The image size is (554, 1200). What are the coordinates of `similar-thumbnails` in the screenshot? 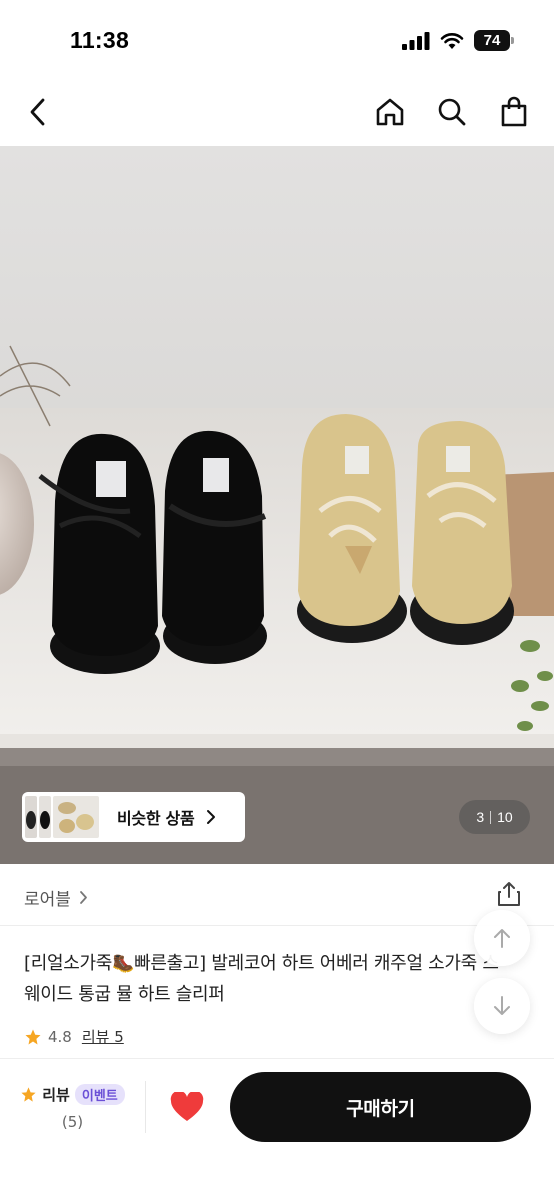 It's located at (62, 817).